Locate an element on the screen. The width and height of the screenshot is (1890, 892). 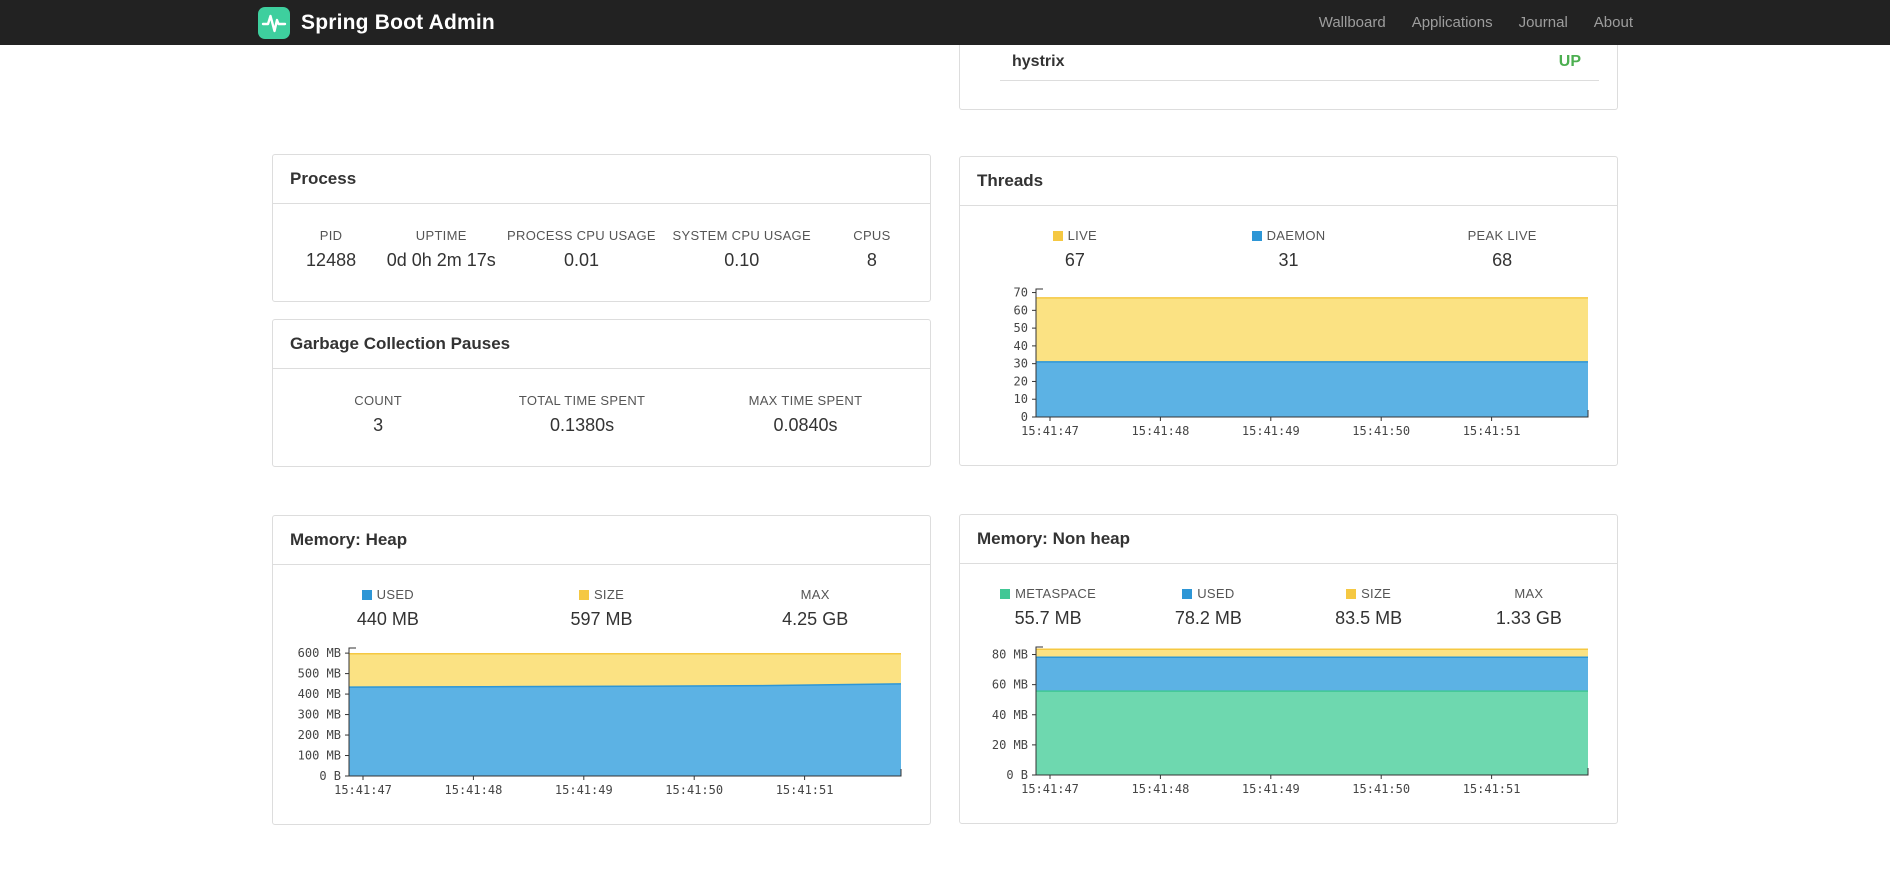
svg-text: 600 MB is located at coordinates (319, 653).